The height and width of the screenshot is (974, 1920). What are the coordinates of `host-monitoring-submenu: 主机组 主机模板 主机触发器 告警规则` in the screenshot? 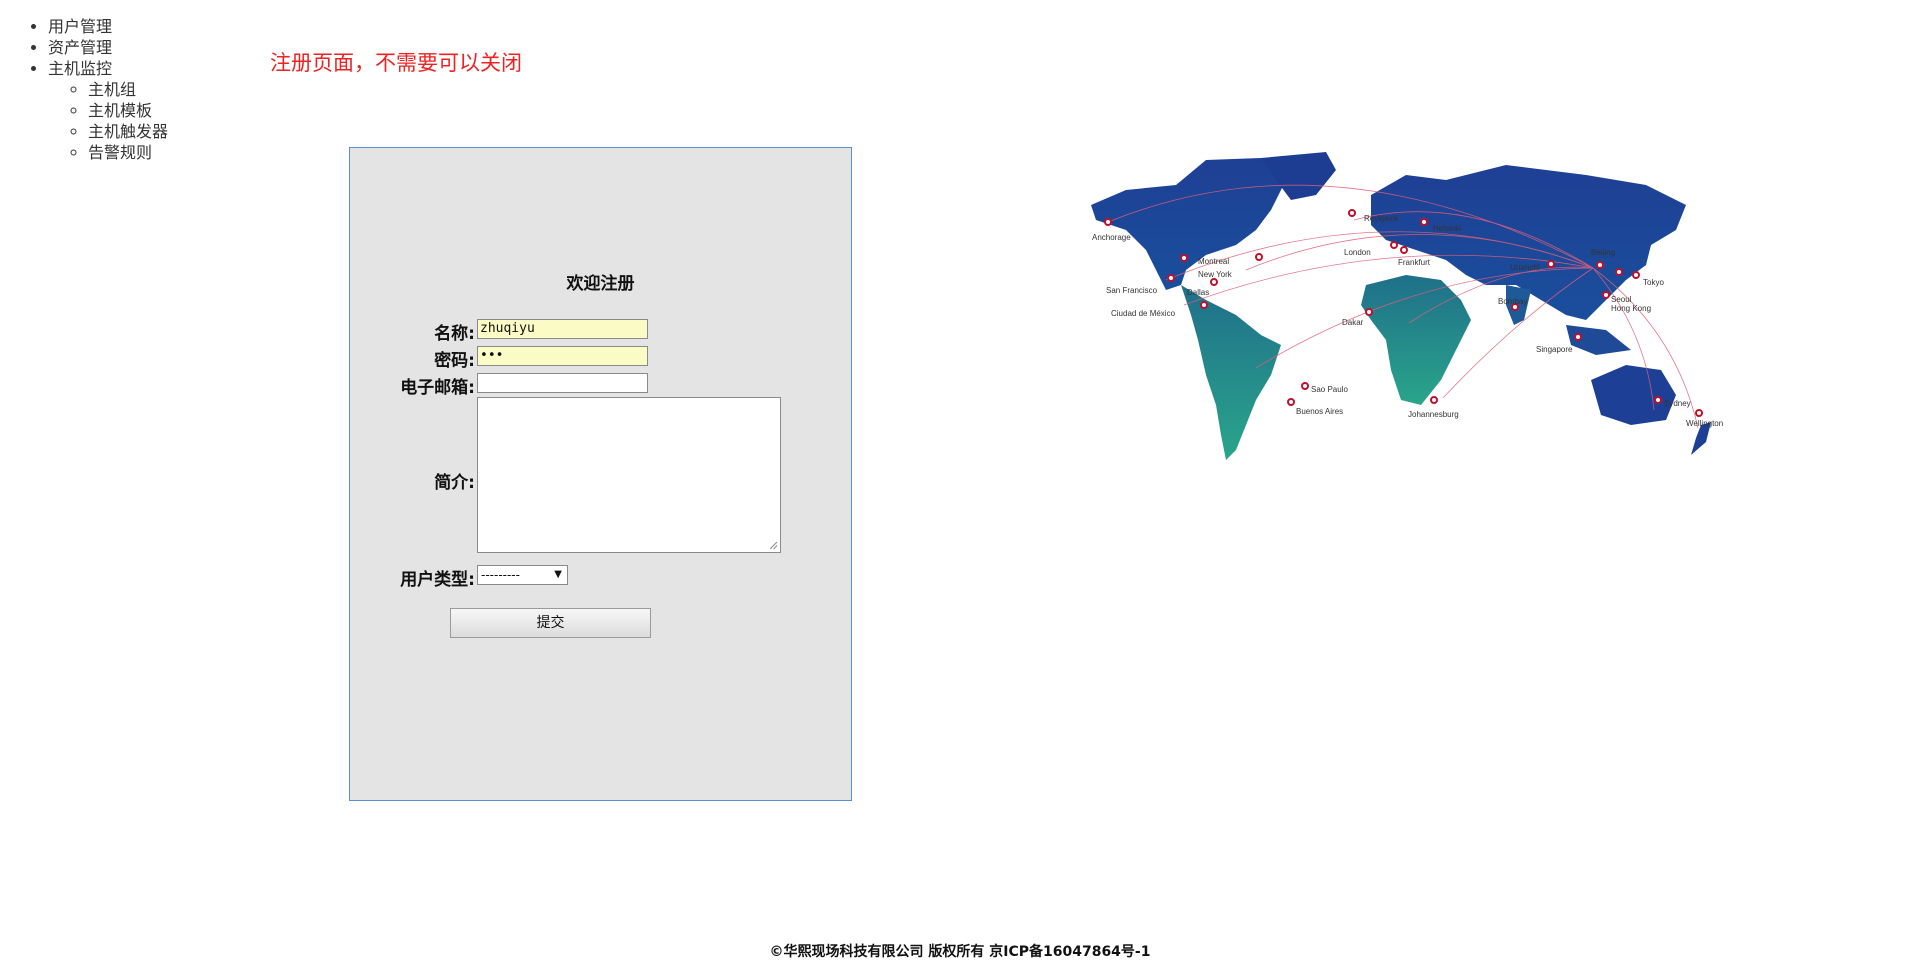 It's located at (108, 121).